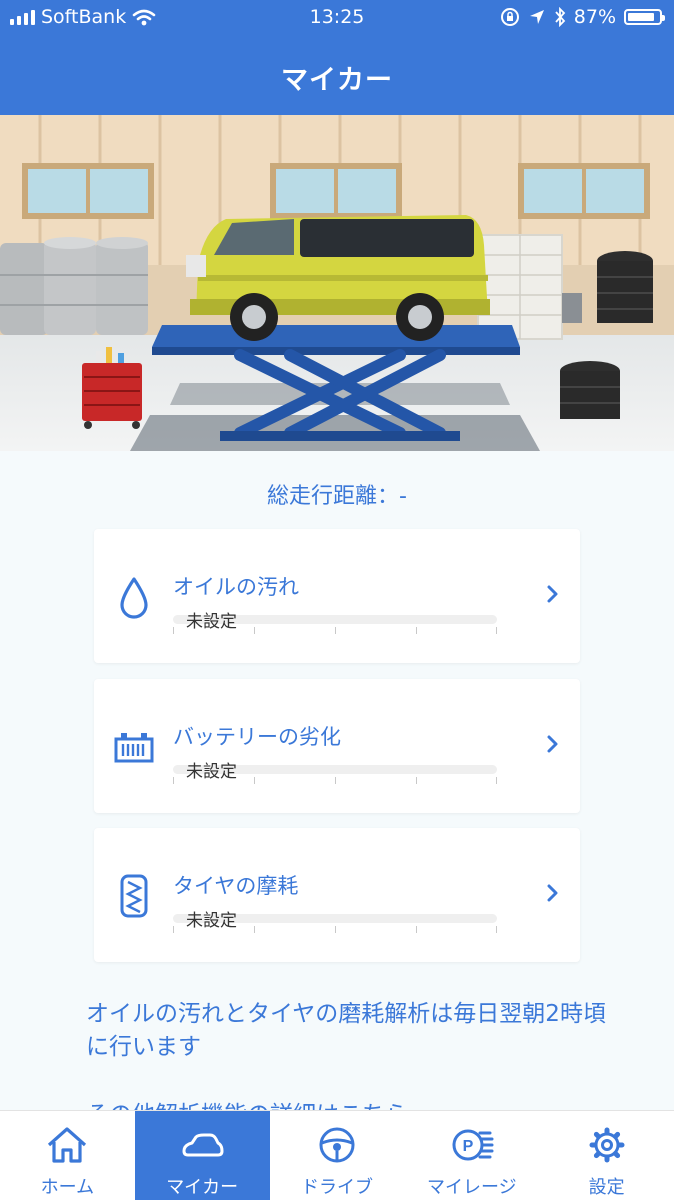  I want to click on car-icon, so click(203, 1145).